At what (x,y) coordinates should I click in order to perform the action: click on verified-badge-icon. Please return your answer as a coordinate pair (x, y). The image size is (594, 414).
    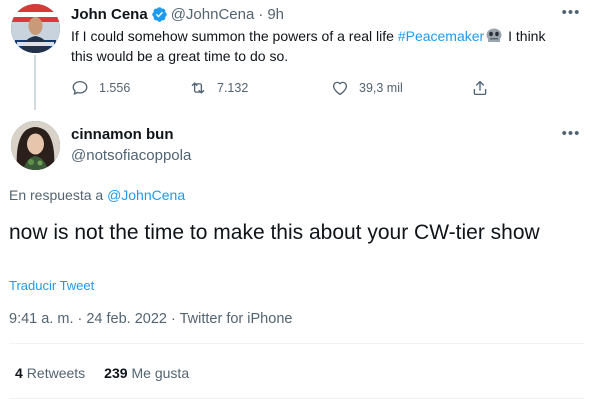
    Looking at the image, I should click on (159, 14).